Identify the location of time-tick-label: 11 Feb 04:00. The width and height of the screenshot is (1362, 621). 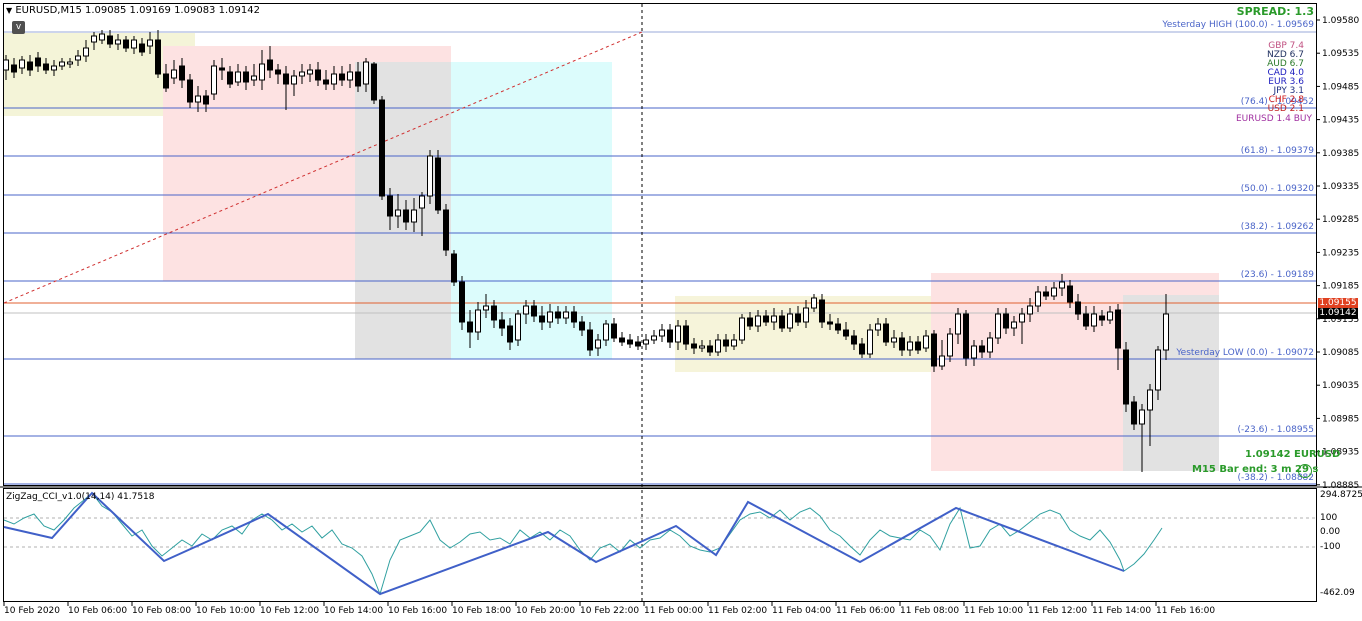
(801, 611).